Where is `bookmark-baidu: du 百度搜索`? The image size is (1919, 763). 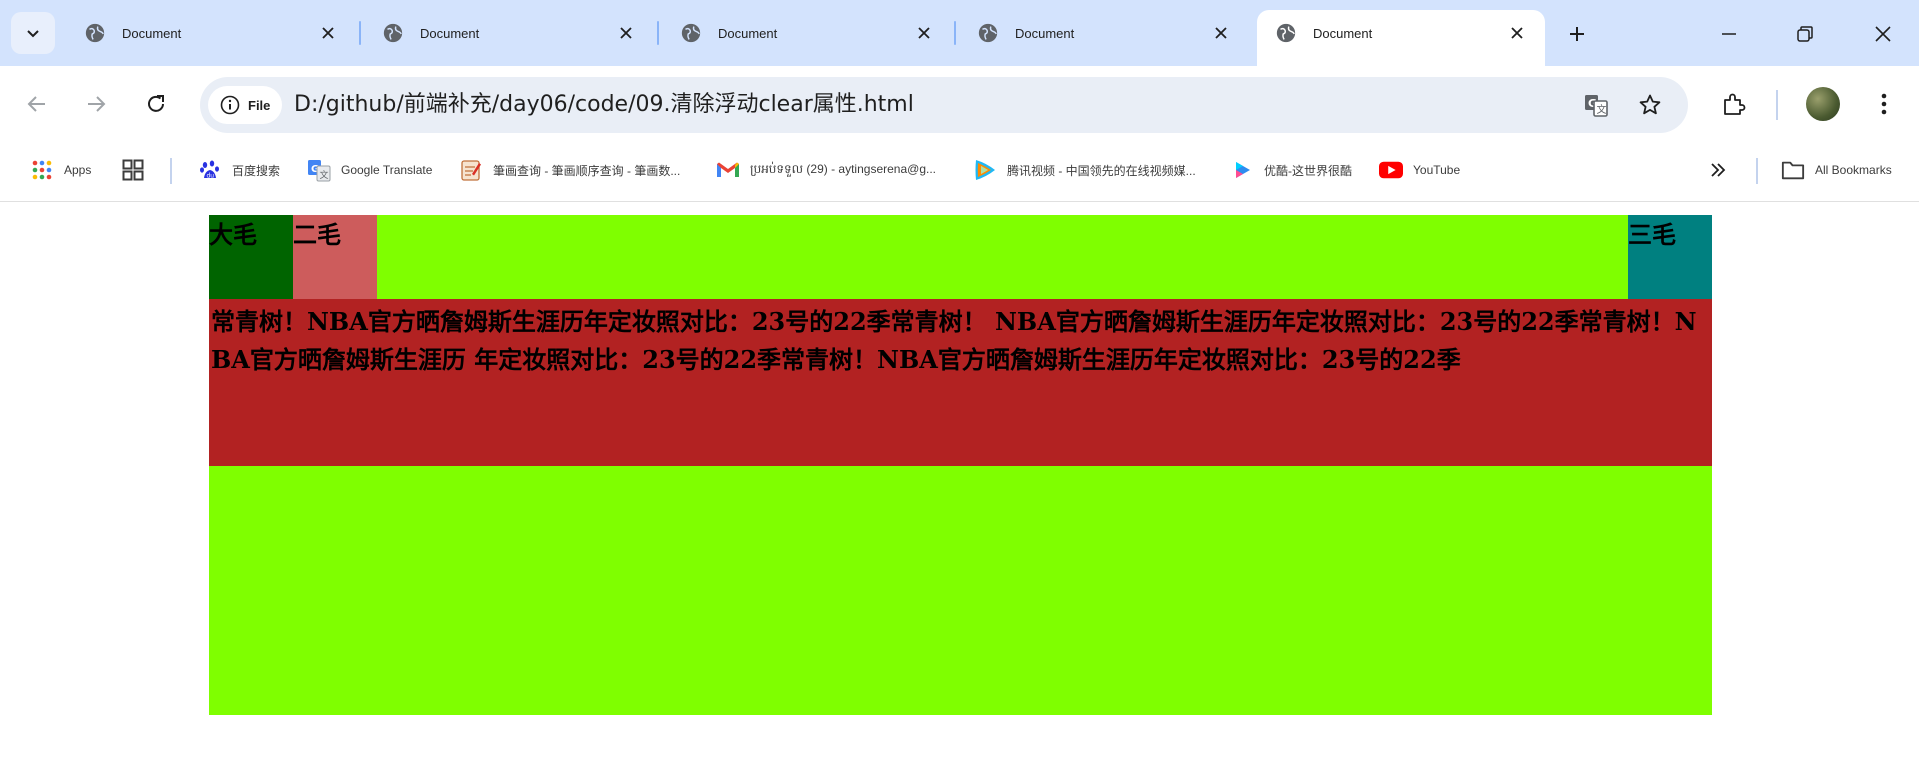
bookmark-baidu: du 百度搜索 is located at coordinates (239, 170).